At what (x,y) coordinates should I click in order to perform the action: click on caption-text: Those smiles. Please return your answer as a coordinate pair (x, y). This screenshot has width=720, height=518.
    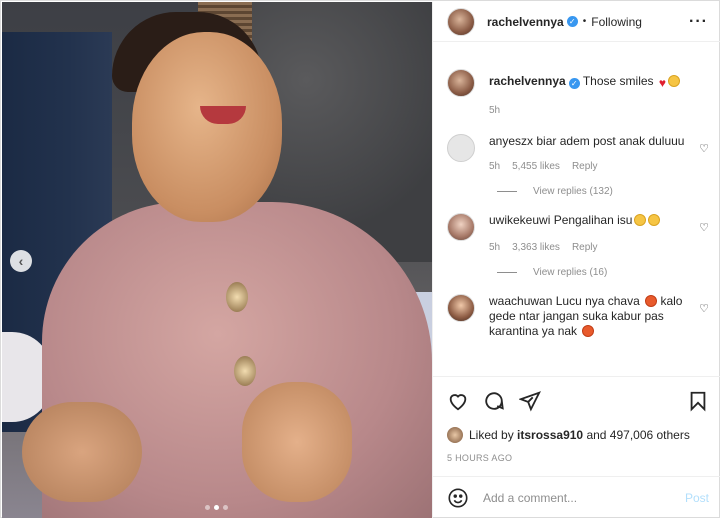
    Looking at the image, I should click on (618, 81).